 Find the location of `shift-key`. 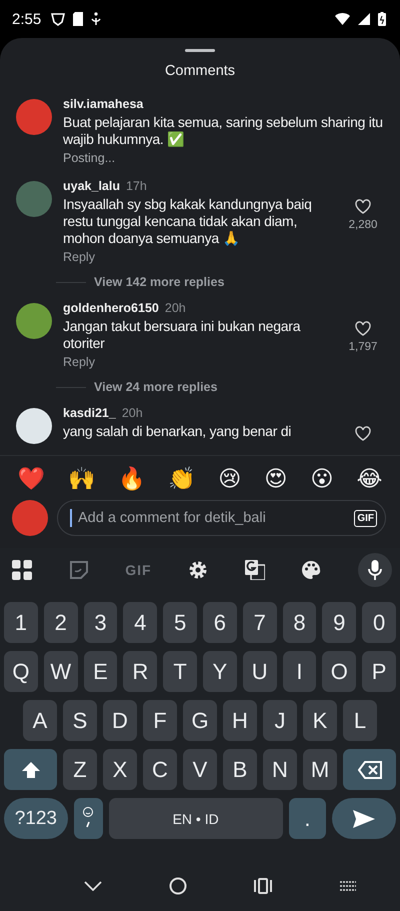

shift-key is located at coordinates (30, 769).